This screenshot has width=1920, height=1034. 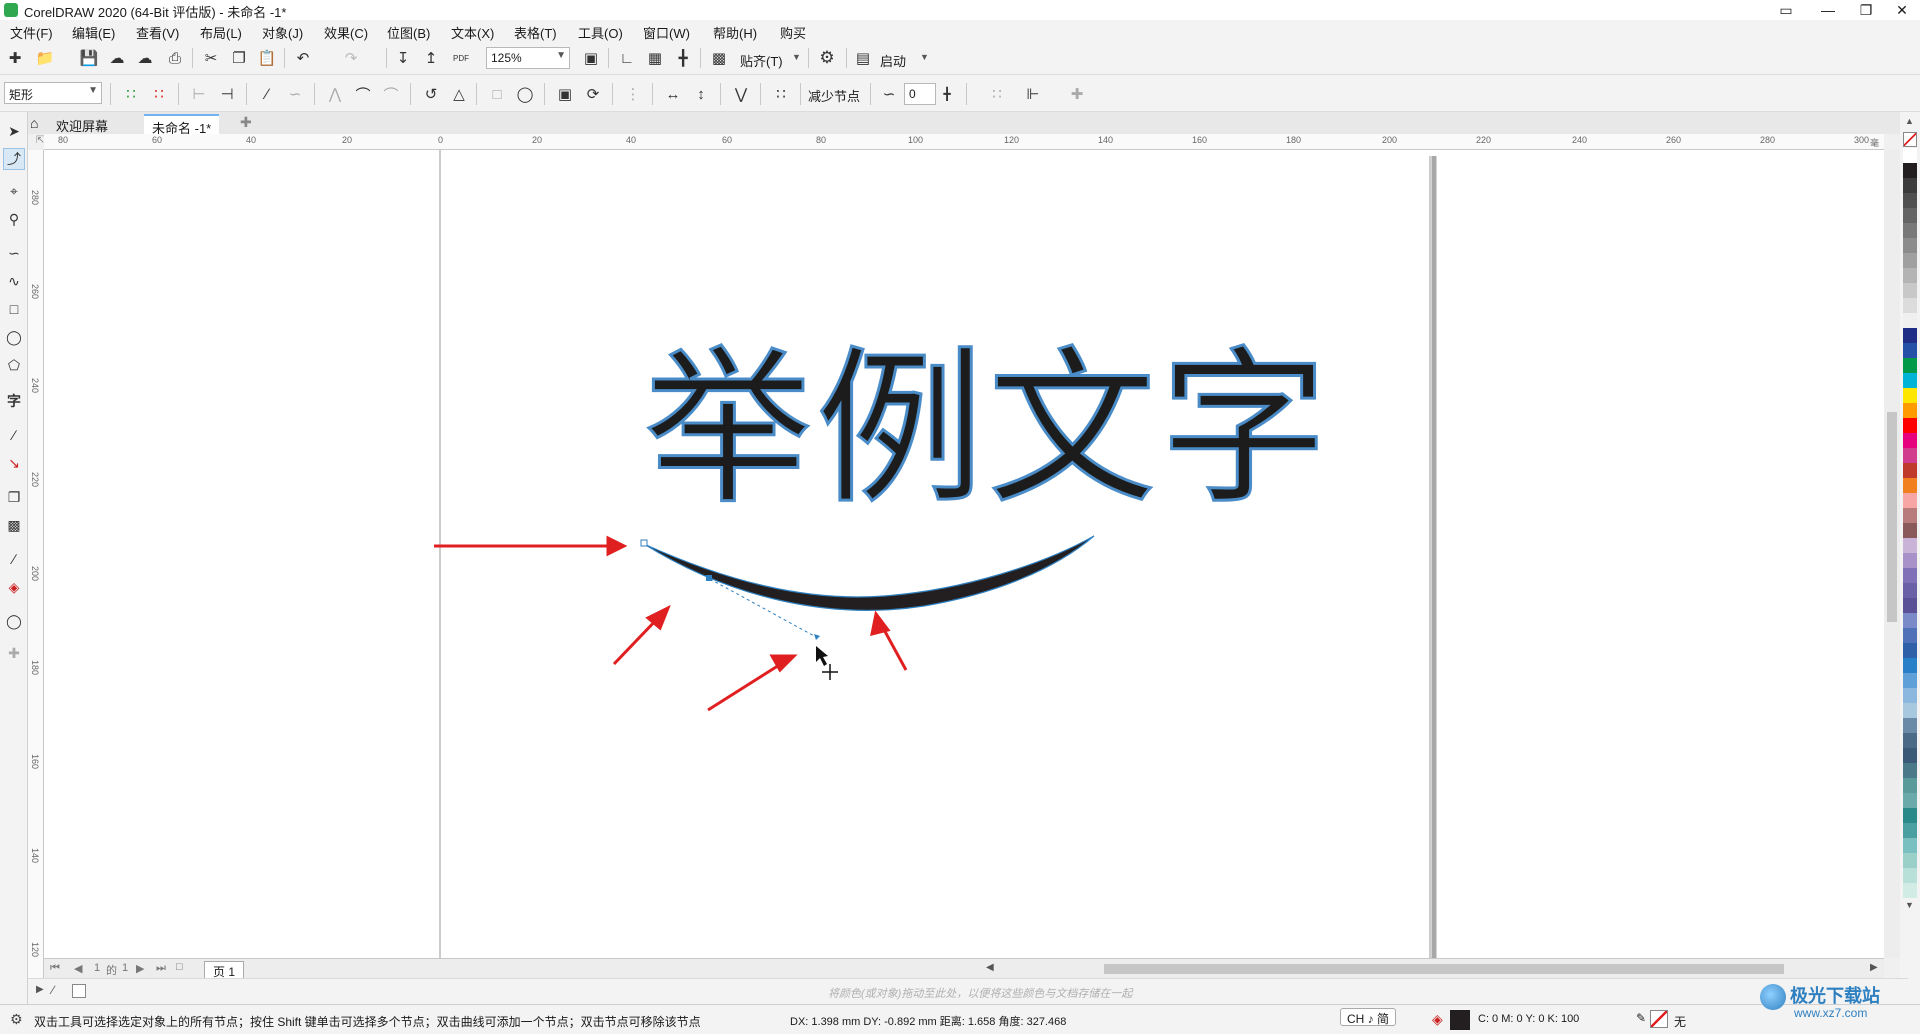 What do you see at coordinates (221, 32) in the screenshot?
I see `menu-layout: 布局(L)` at bounding box center [221, 32].